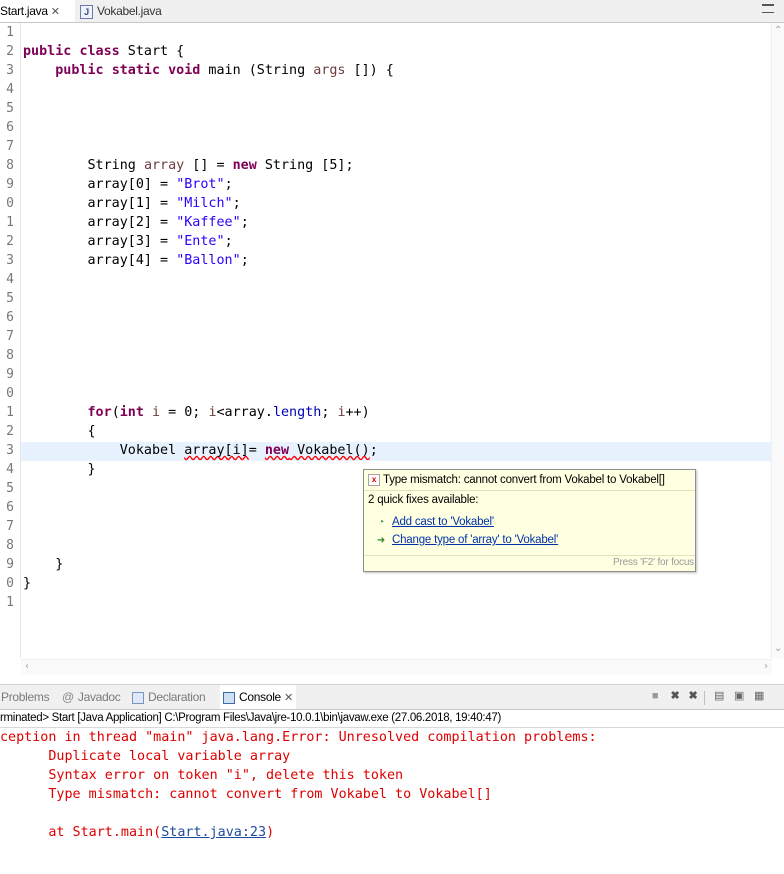  Describe the element at coordinates (777, 340) in the screenshot. I see `vertical-scrollbar: ⌃ ⌄` at that location.